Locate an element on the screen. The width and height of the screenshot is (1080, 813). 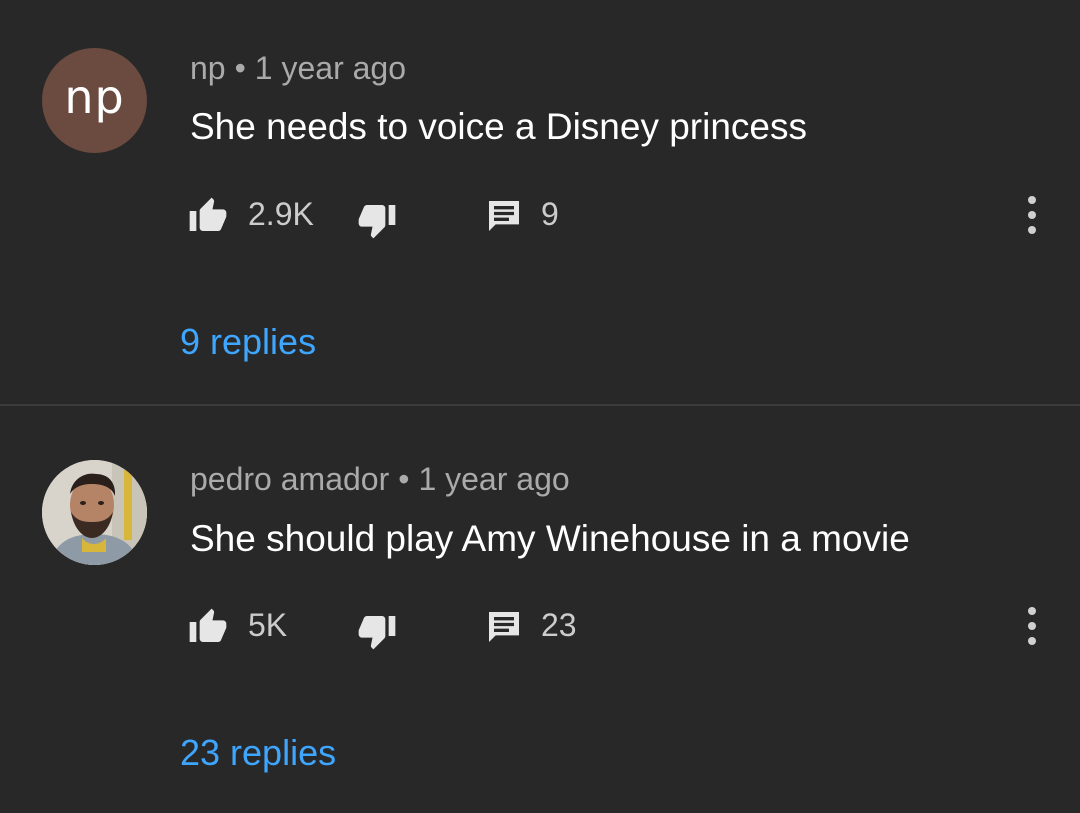
view-replies-link: 23 replies is located at coordinates (258, 753).